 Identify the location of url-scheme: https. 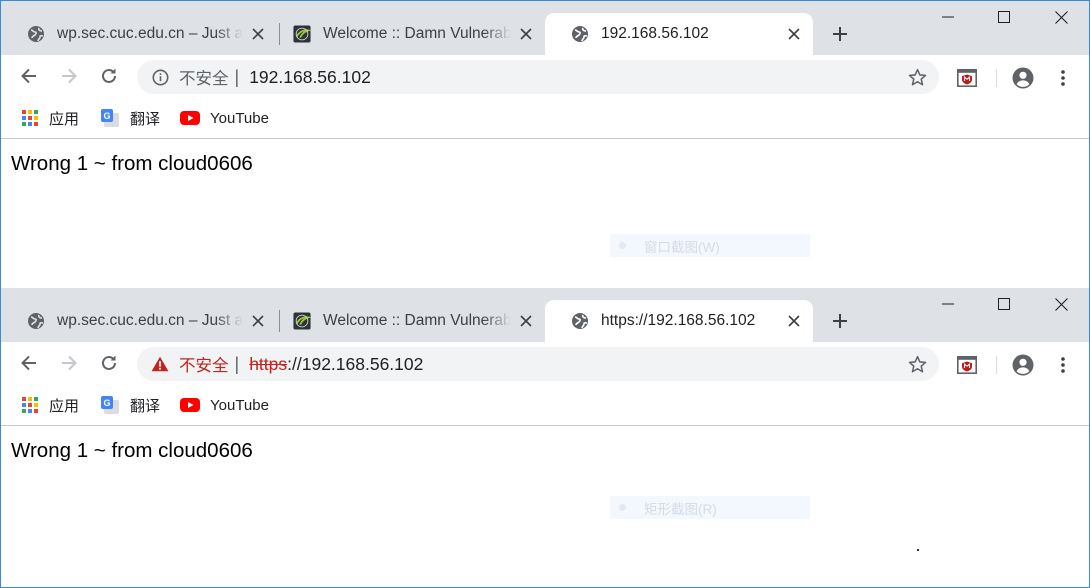
(268, 363).